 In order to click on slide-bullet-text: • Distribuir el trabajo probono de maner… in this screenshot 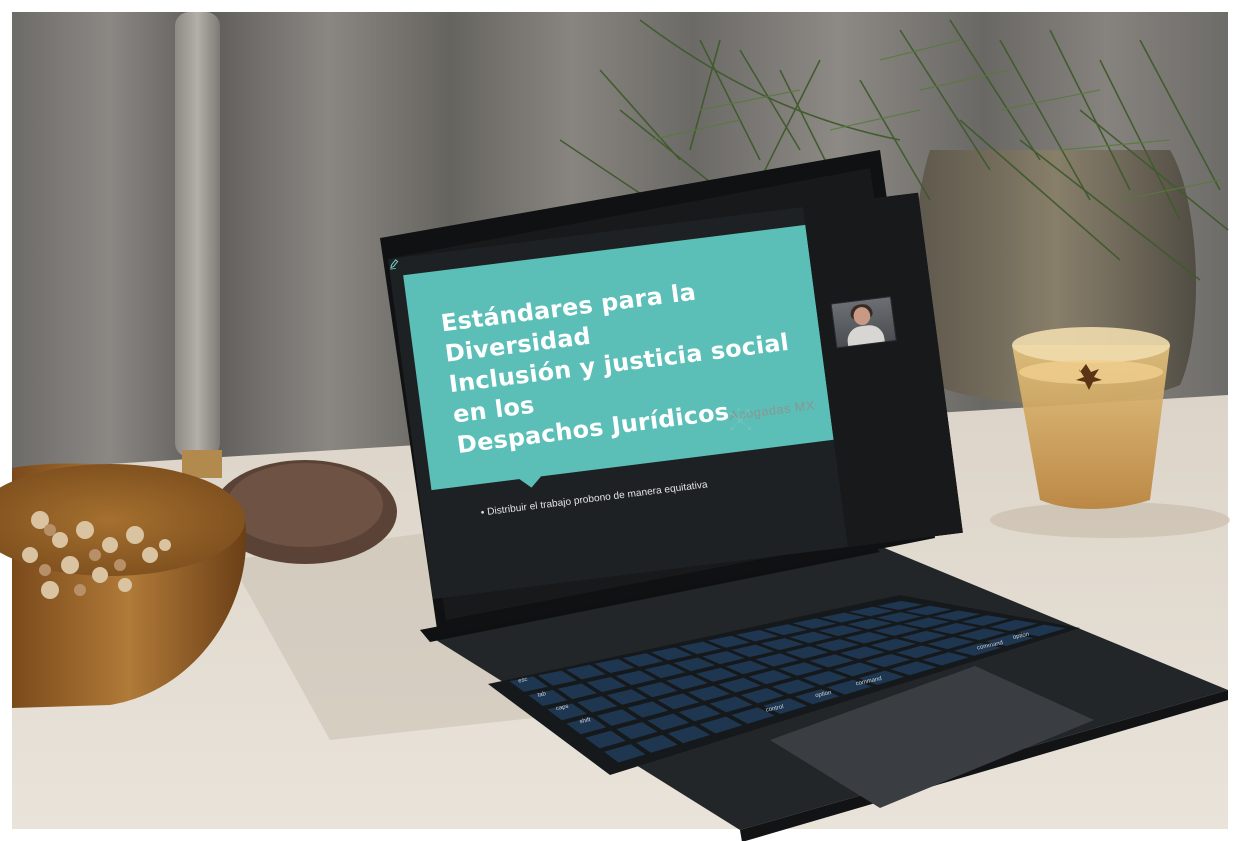, I will do `click(594, 499)`.